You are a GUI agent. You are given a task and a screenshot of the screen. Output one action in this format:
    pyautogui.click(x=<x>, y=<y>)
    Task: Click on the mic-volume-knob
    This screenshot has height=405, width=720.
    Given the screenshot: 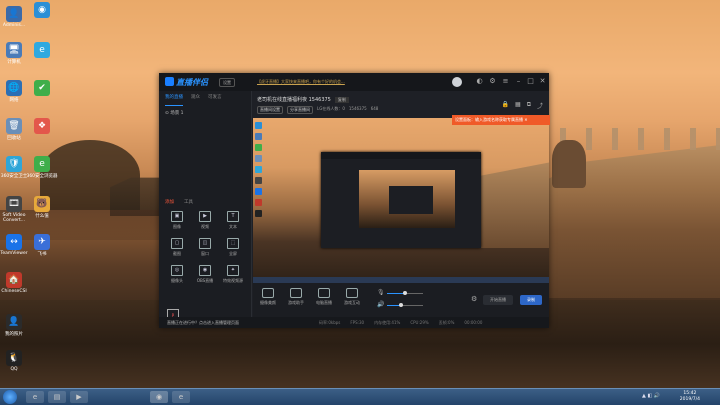 What is the action you would take?
    pyautogui.click(x=405, y=293)
    